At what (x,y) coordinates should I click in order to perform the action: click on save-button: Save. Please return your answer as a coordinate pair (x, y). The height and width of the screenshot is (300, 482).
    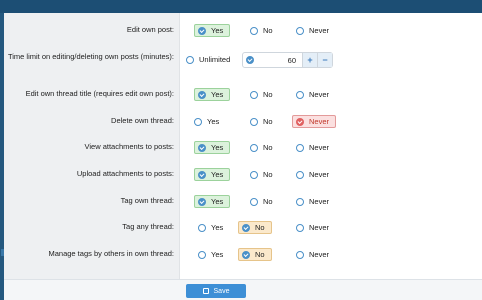
    Looking at the image, I should click on (216, 291).